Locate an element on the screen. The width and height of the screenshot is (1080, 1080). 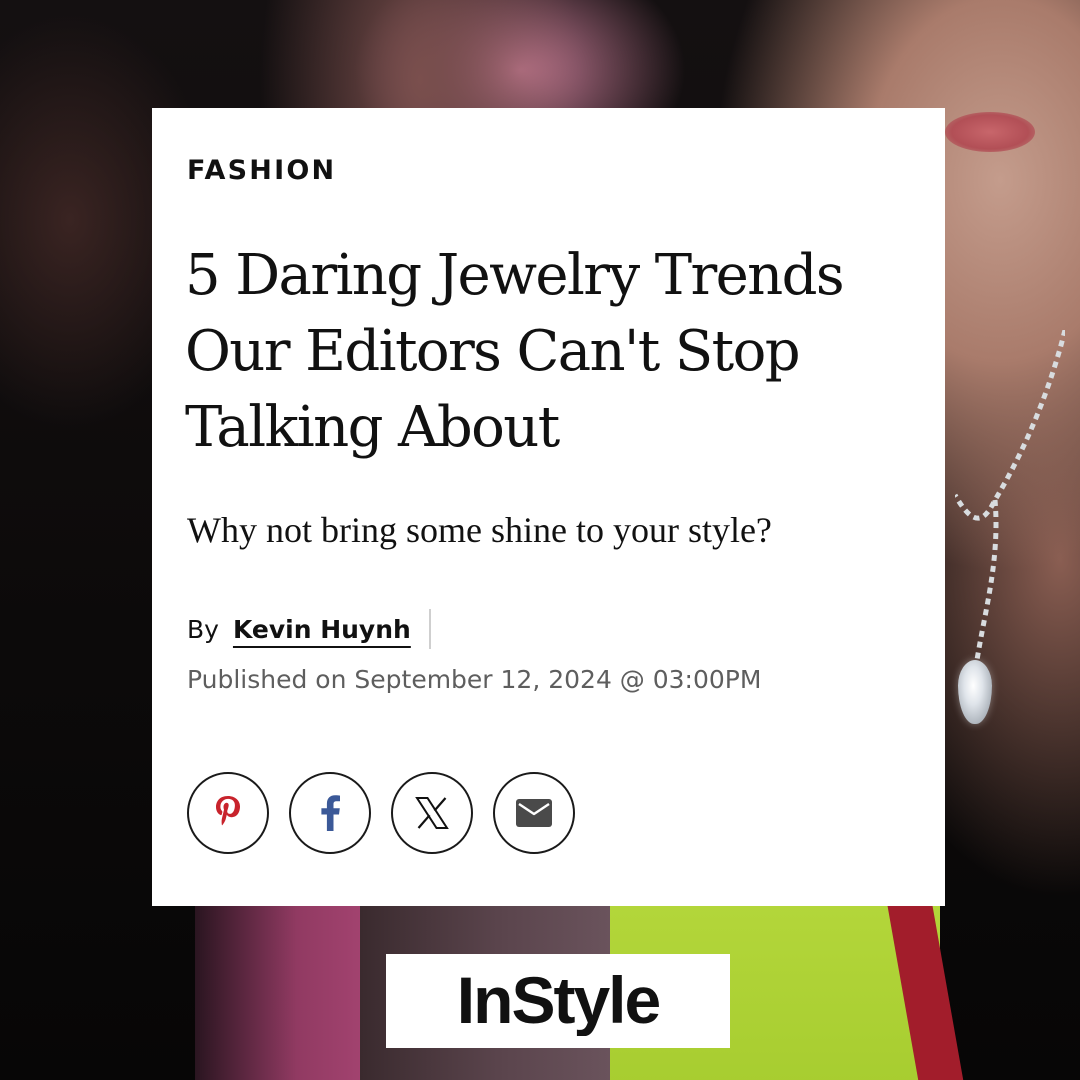
article-deck: Why not bring some shine to your style? is located at coordinates (479, 530).